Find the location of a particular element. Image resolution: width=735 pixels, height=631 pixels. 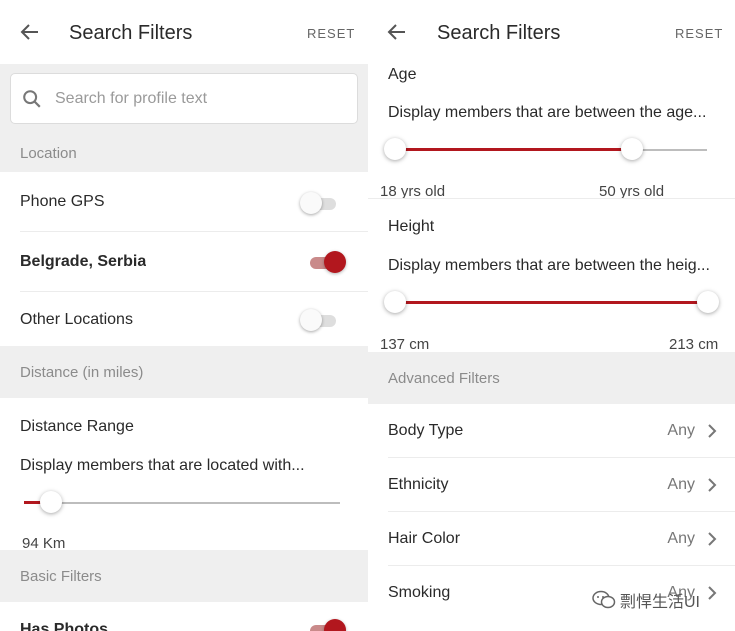

height-max-label: 213 cm is located at coordinates (694, 344).